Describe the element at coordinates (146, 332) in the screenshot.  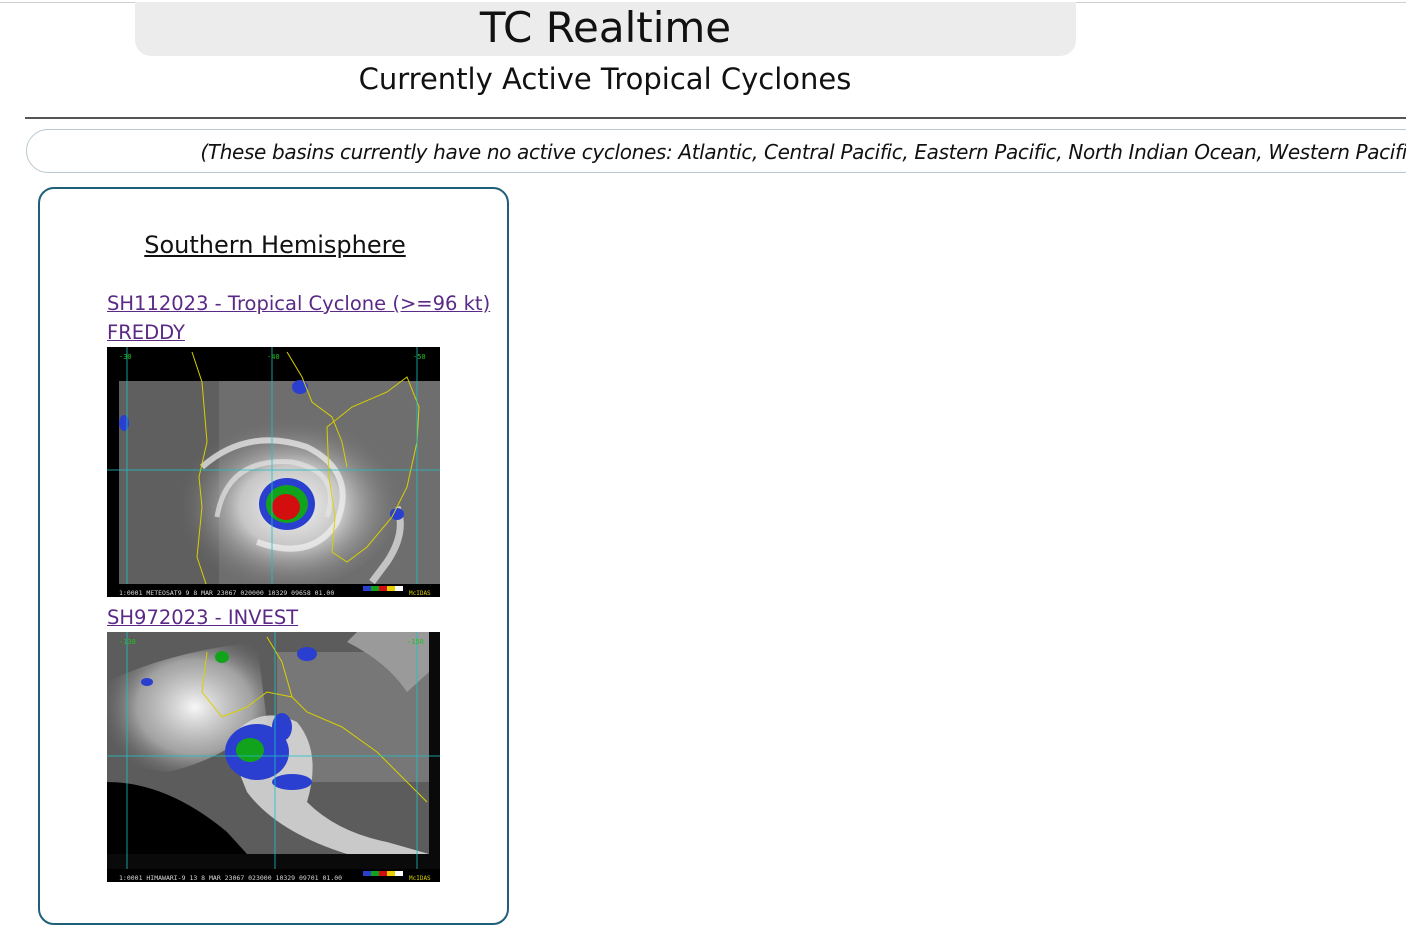
I see `storm-name-link-freddy: FREDDY` at that location.